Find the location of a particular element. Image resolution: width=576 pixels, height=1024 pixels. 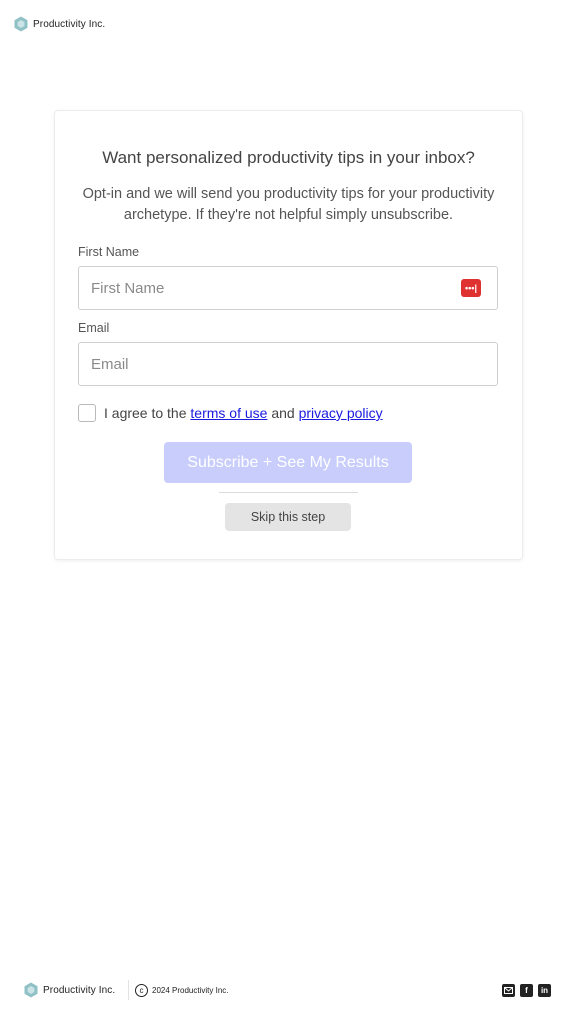

privacy-policy-link: privacy policy is located at coordinates (341, 413).